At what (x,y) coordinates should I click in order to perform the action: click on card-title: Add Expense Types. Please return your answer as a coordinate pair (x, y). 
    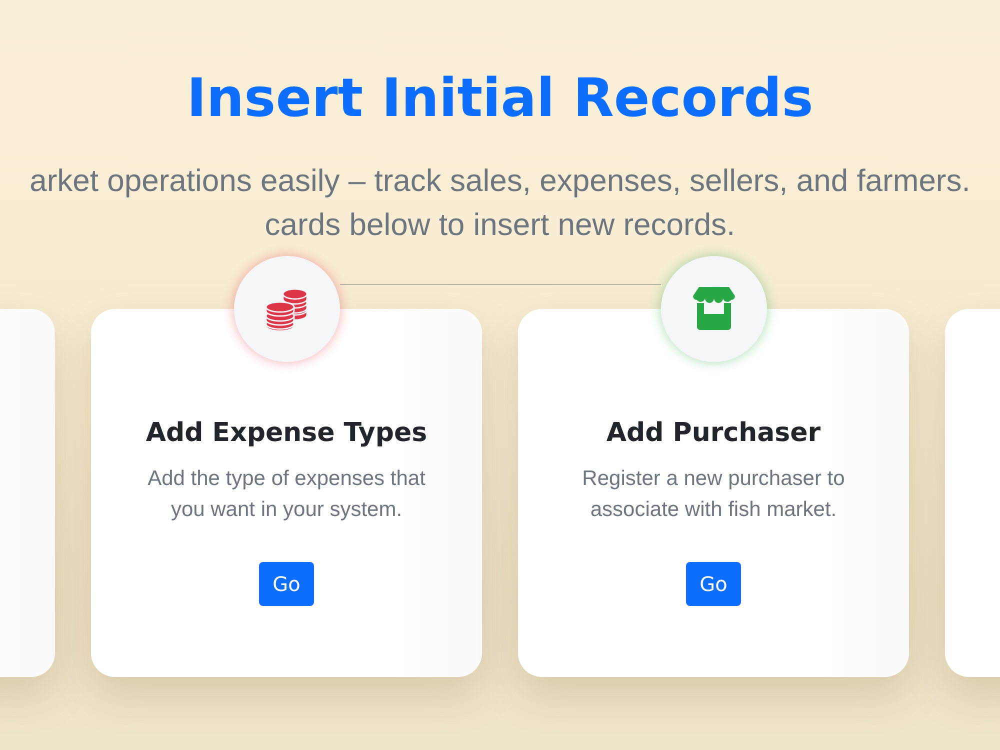
    Looking at the image, I should click on (287, 433).